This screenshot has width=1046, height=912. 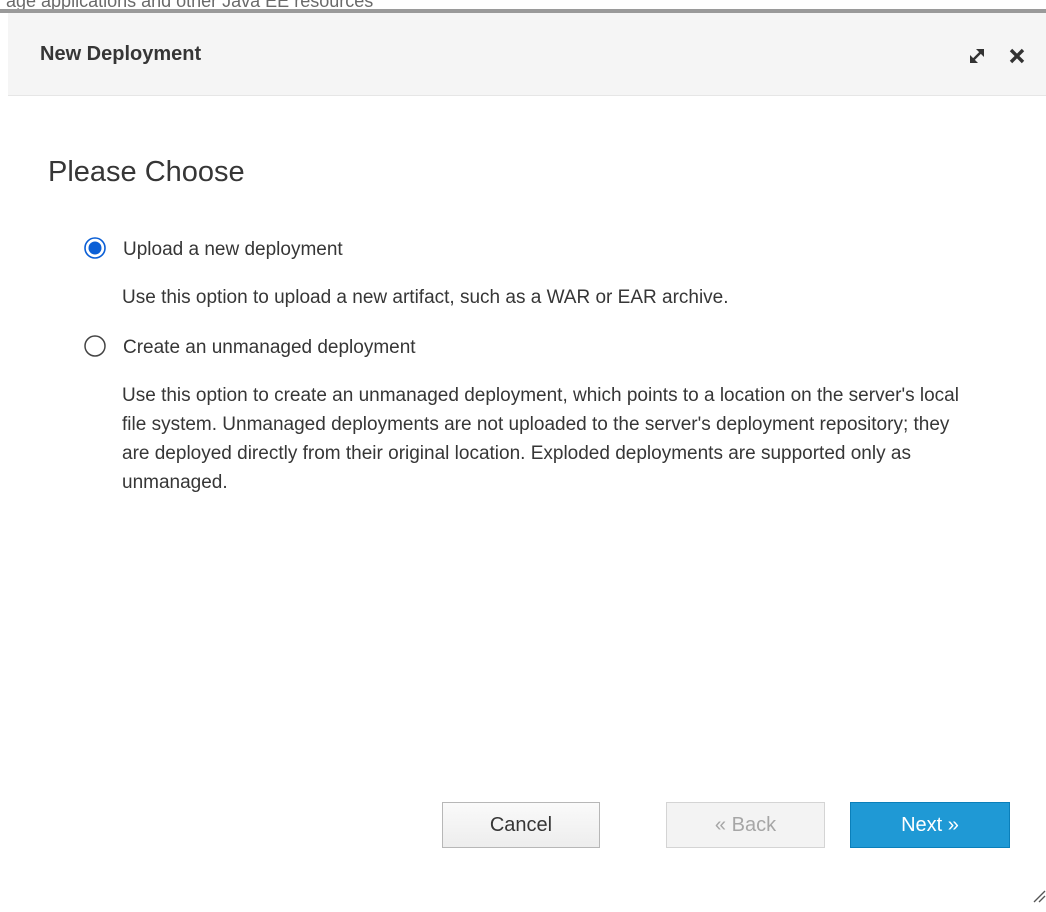 What do you see at coordinates (1017, 56) in the screenshot?
I see `close-icon` at bounding box center [1017, 56].